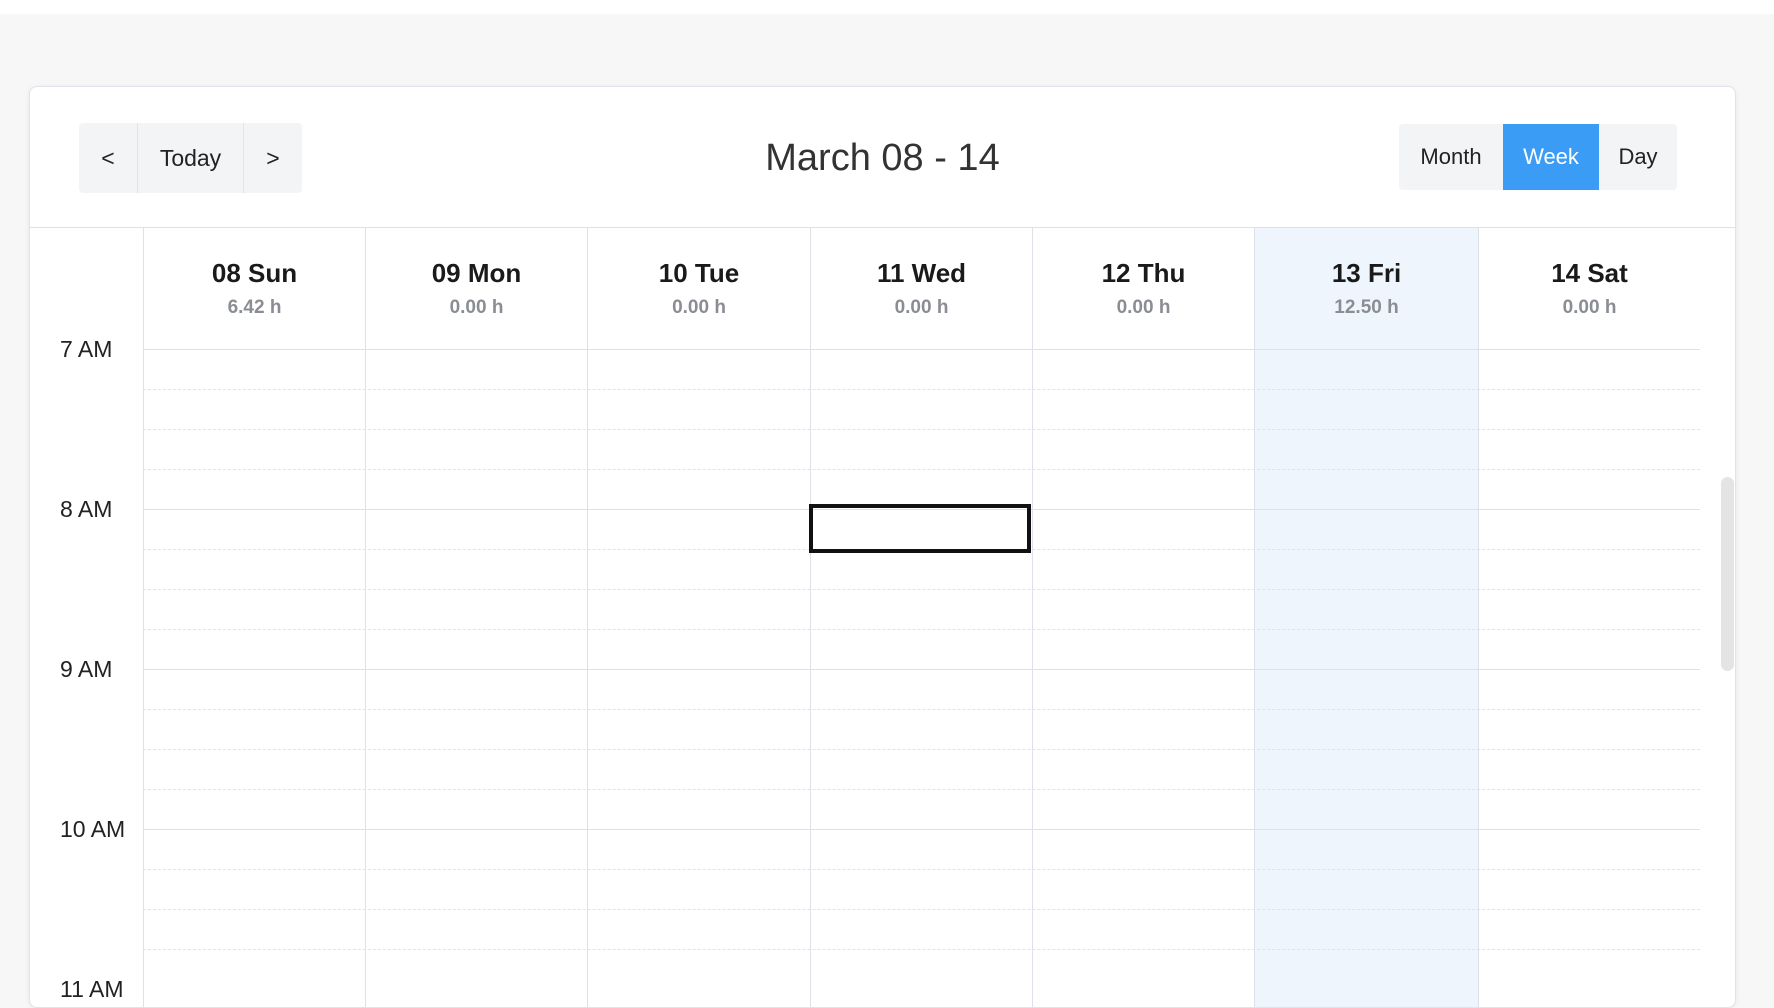 This screenshot has width=1774, height=1008. Describe the element at coordinates (108, 158) in the screenshot. I see `previous-week-button: <` at that location.